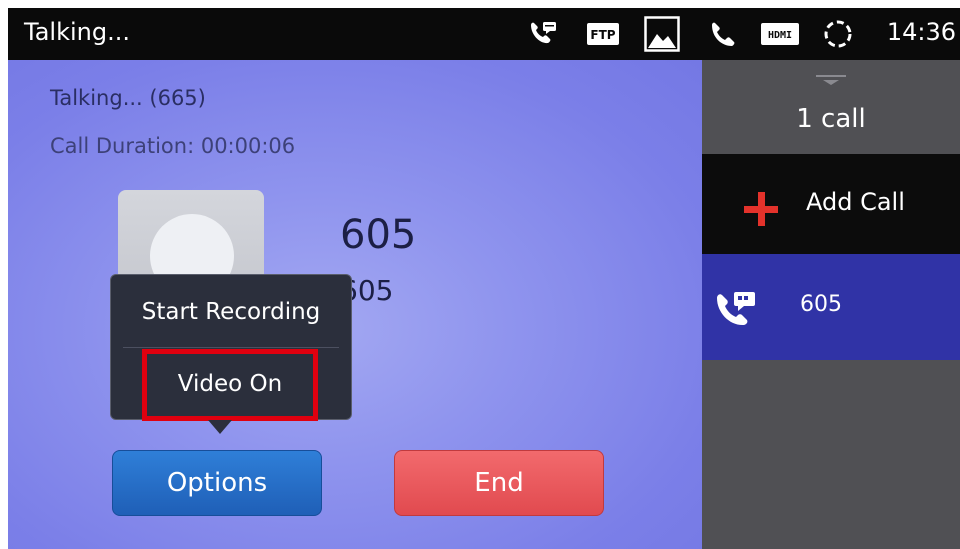  I want to click on callee-name: 605, so click(378, 235).